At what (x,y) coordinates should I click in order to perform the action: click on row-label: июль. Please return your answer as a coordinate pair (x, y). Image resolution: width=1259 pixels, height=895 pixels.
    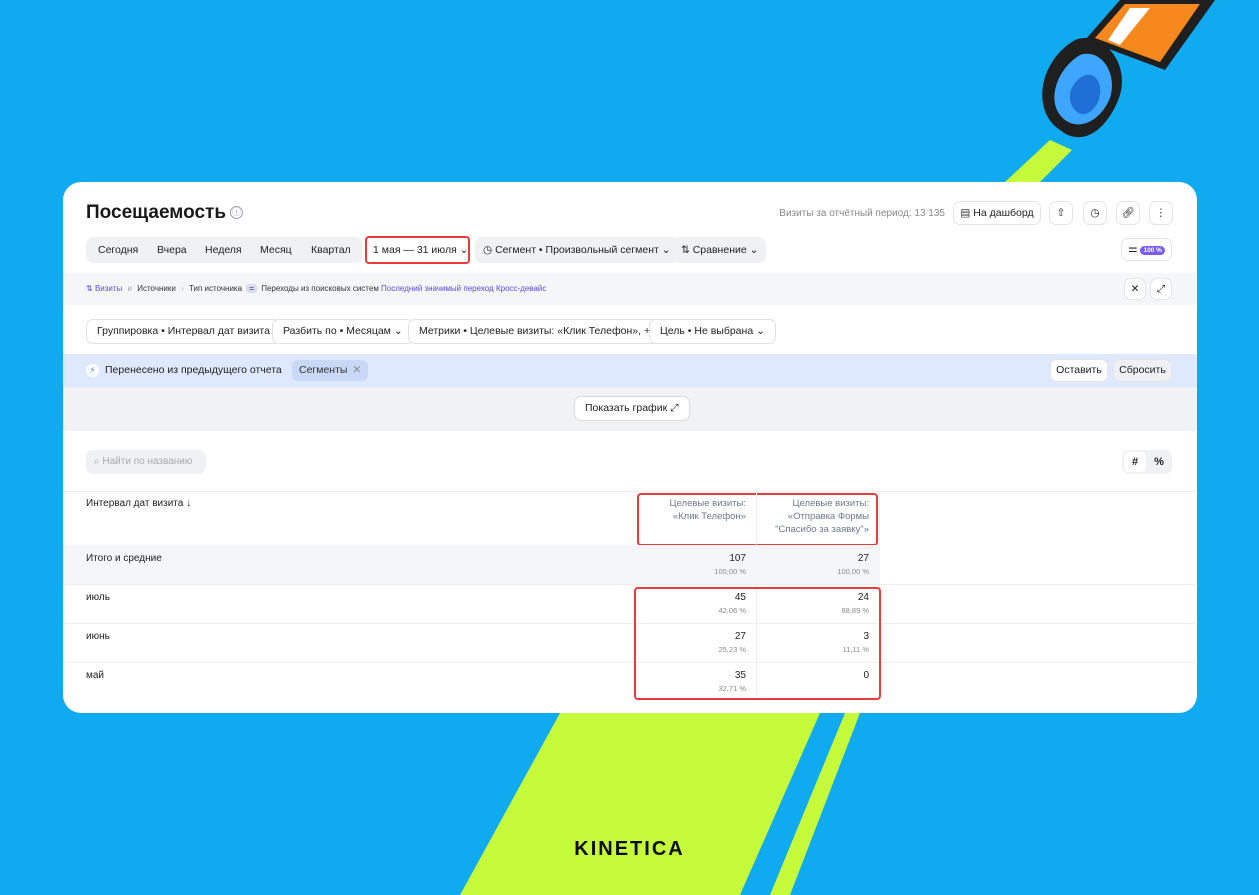
    Looking at the image, I should click on (98, 597).